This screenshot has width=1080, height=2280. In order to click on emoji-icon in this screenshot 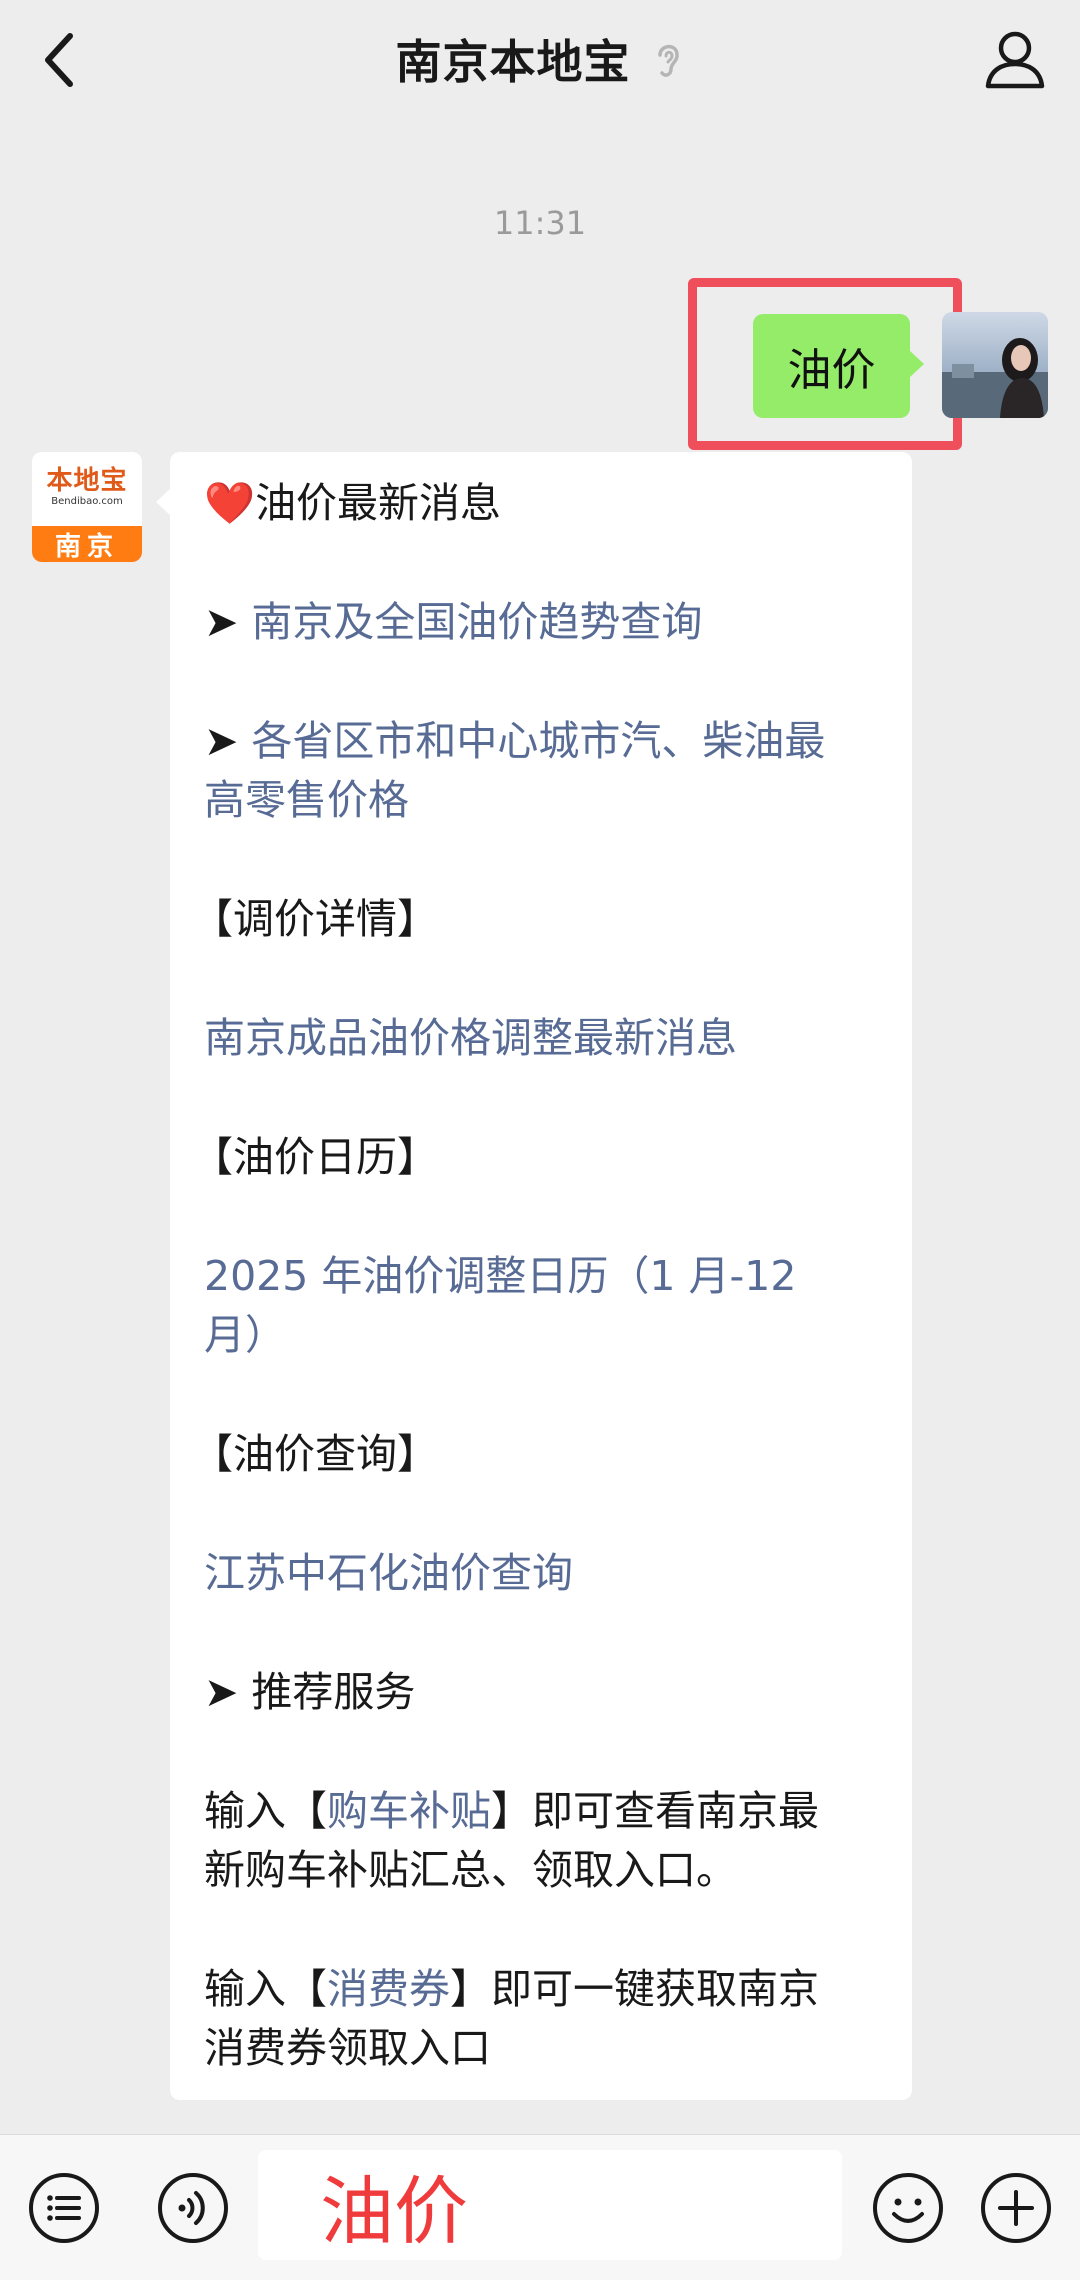, I will do `click(908, 2208)`.